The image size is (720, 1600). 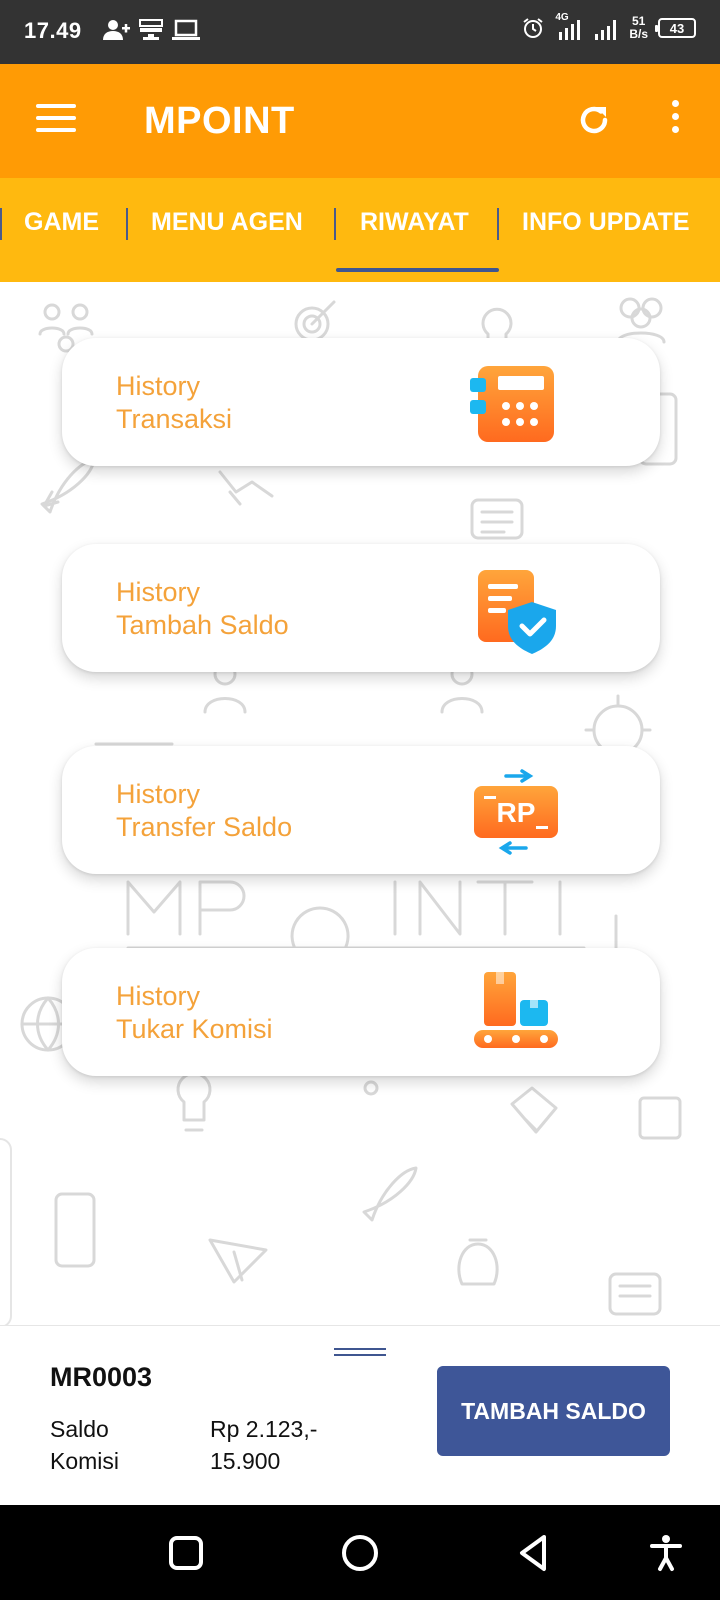 I want to click on saldo-label: Saldo, so click(x=79, y=1429).